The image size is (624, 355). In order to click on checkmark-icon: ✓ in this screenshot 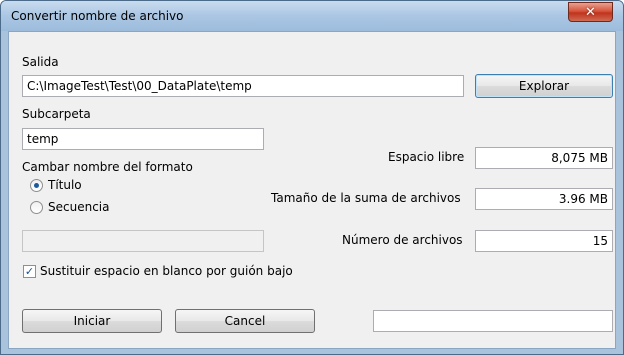, I will do `click(29, 271)`.